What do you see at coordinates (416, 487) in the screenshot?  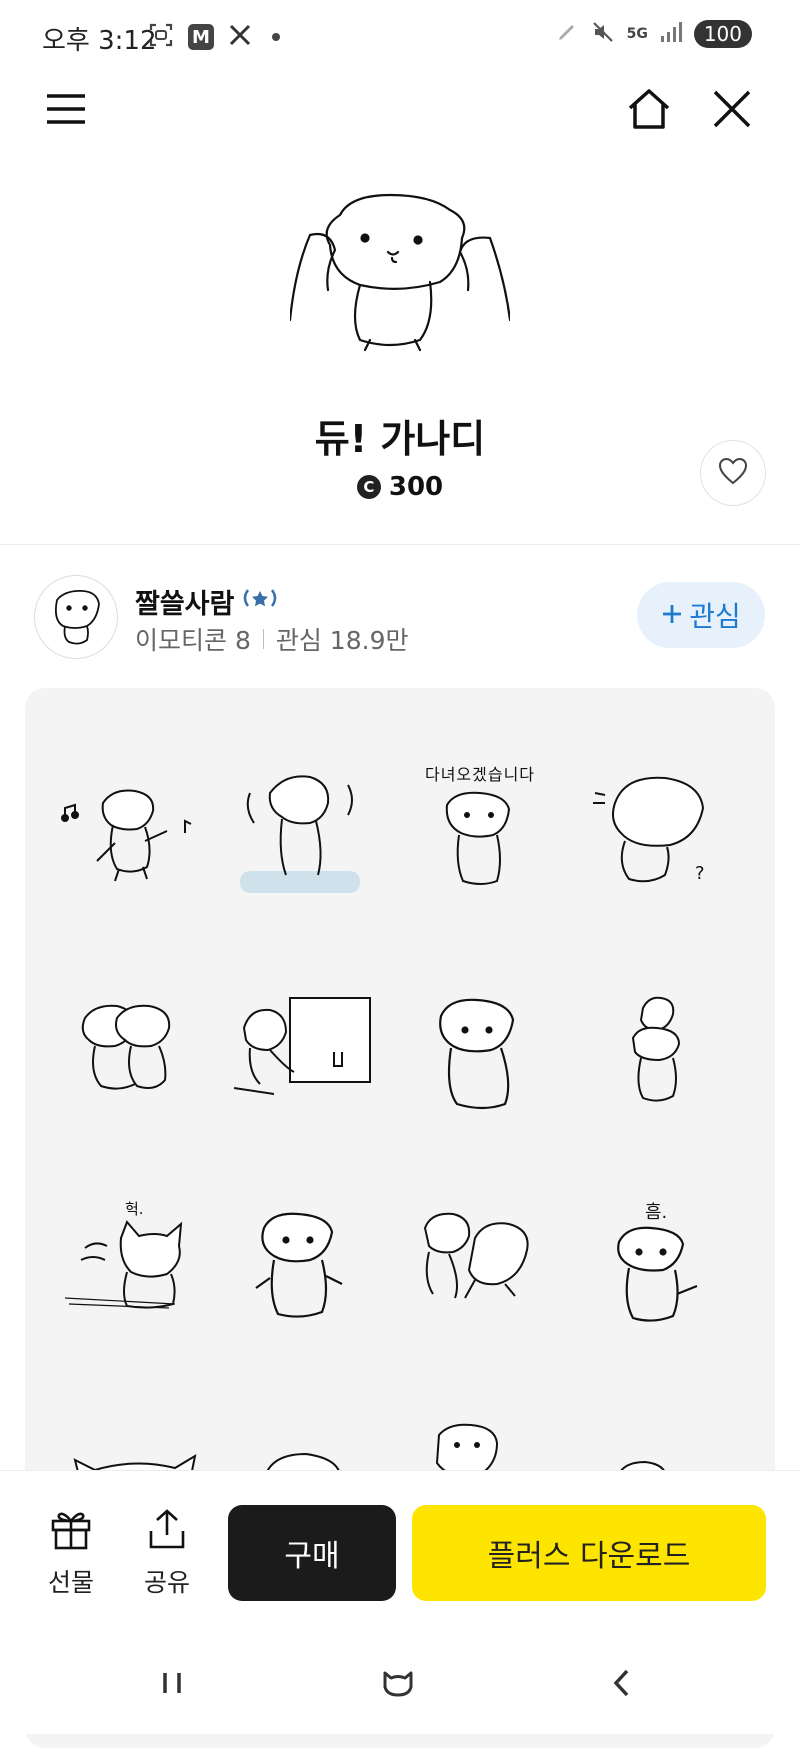 I see `price-value: 300` at bounding box center [416, 487].